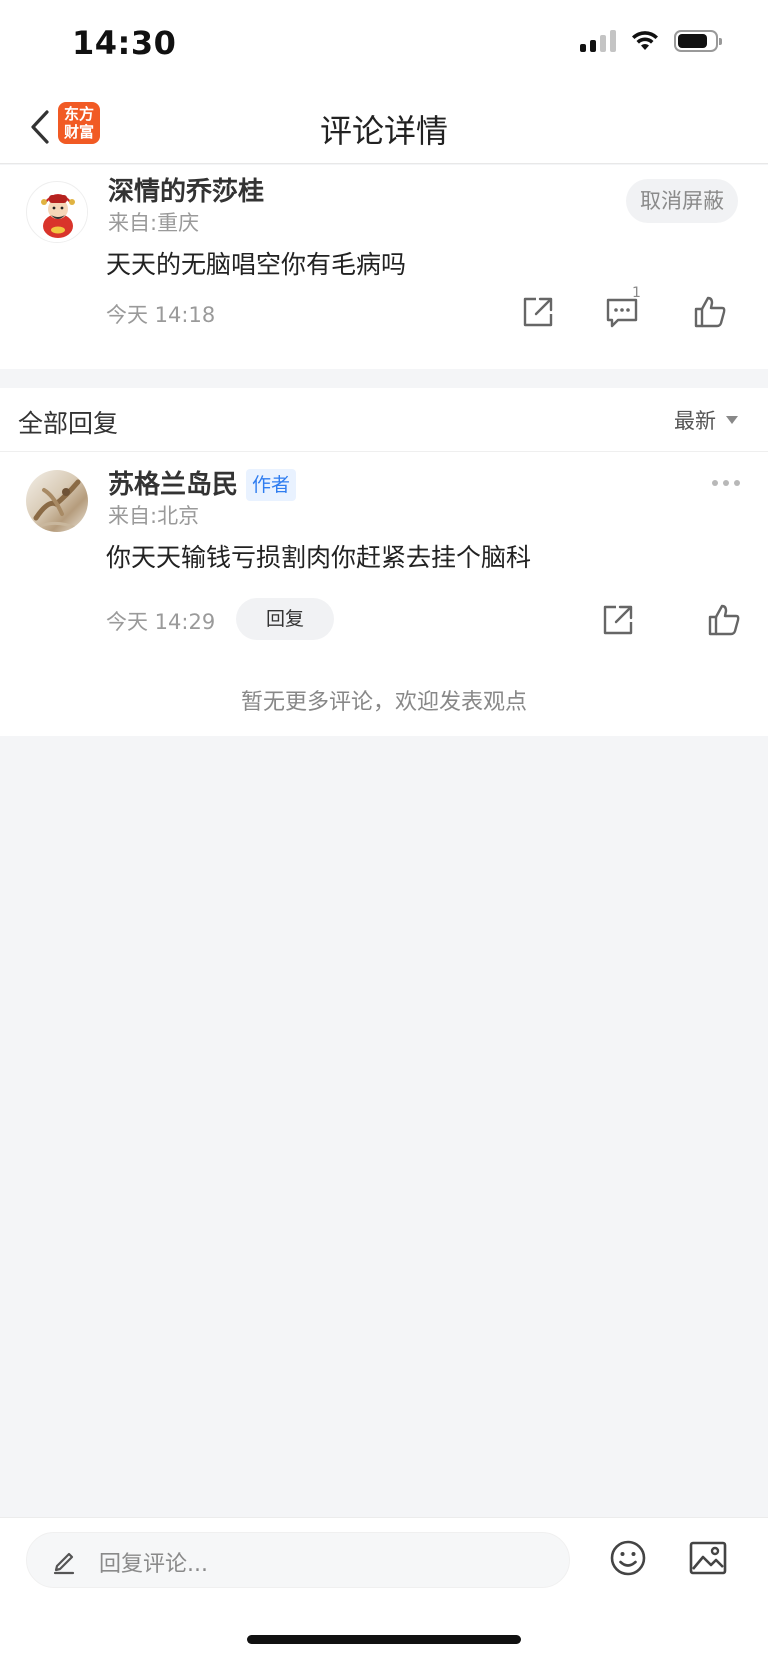 Image resolution: width=768 pixels, height=1662 pixels. I want to click on comment-text: 天天的无脑唱空你有毛病吗, so click(256, 264).